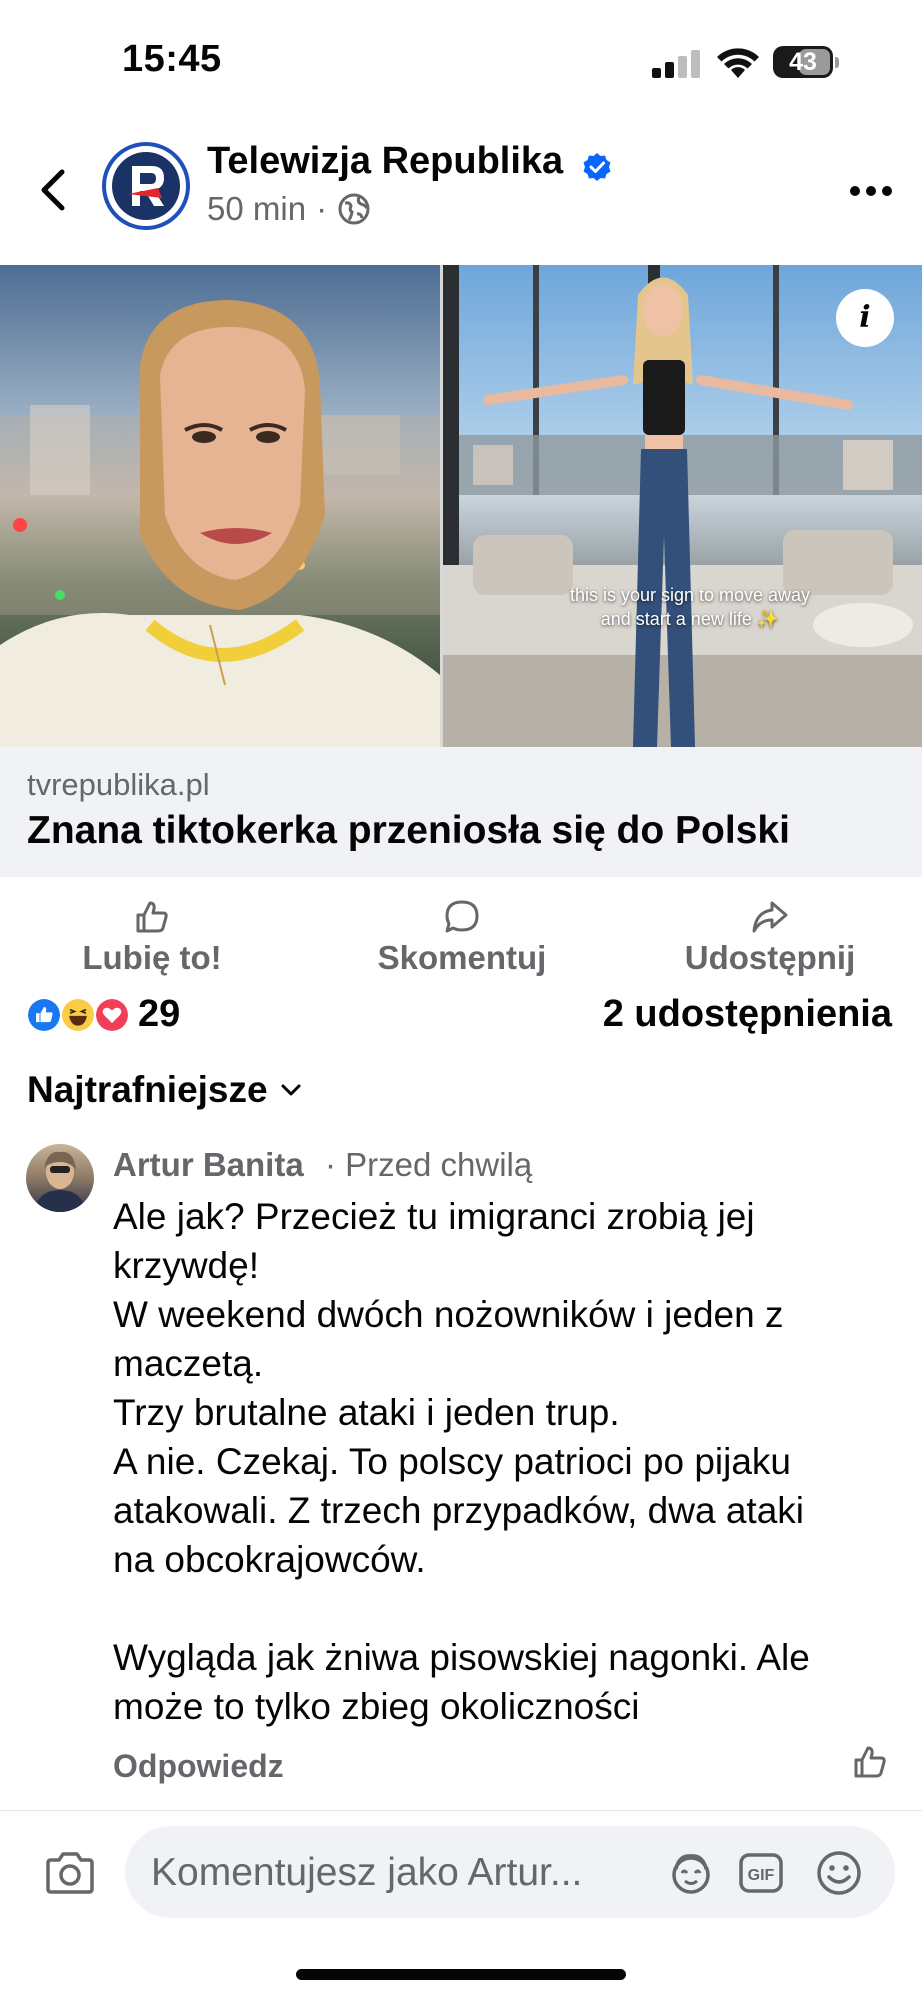 This screenshot has width=922, height=2000. What do you see at coordinates (147, 1089) in the screenshot?
I see `sort-label: Najtrafniejsze` at bounding box center [147, 1089].